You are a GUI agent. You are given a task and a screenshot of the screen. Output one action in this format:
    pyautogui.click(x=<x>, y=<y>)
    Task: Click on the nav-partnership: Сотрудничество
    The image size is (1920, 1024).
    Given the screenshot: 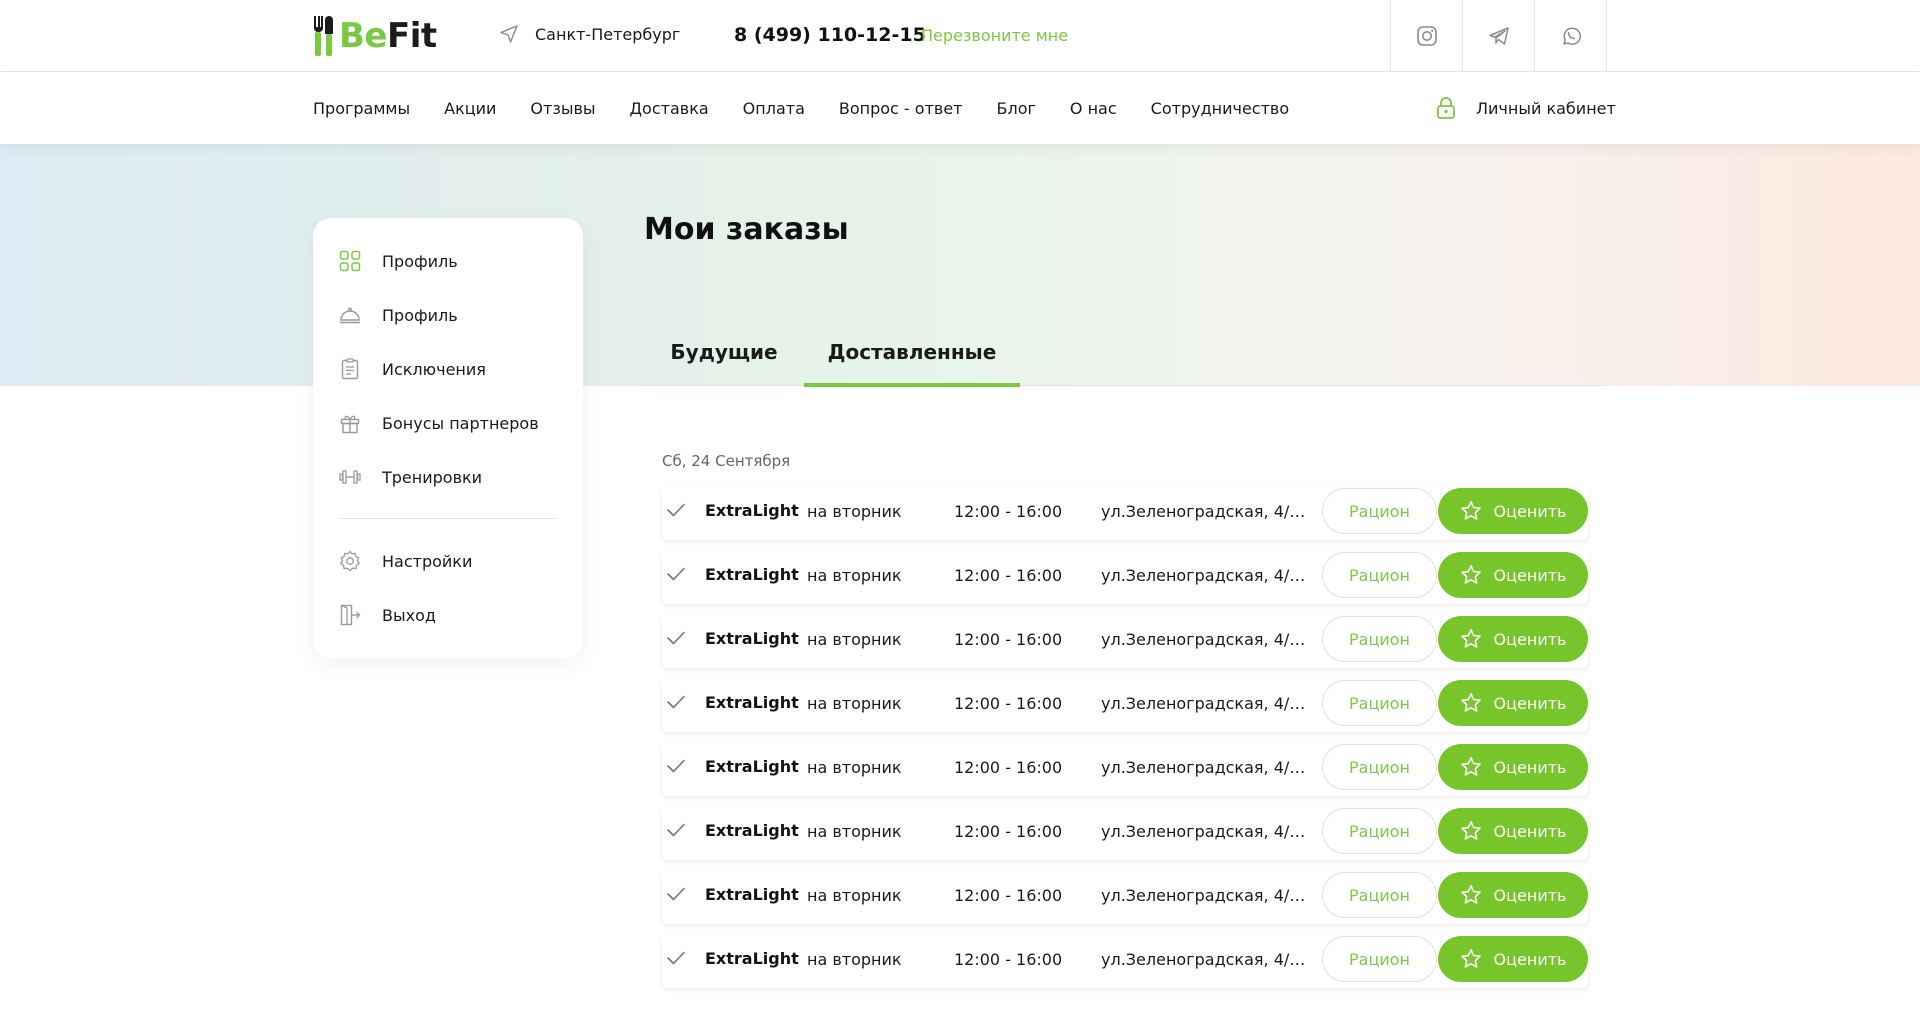 What is the action you would take?
    pyautogui.click(x=1220, y=108)
    